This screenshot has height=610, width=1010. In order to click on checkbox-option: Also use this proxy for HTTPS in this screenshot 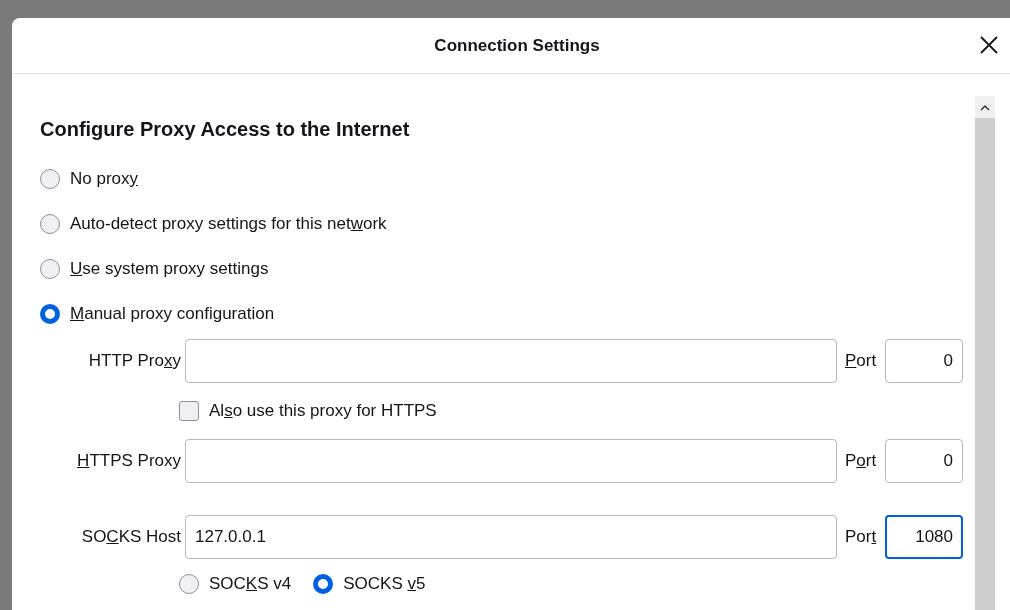, I will do `click(308, 411)`.